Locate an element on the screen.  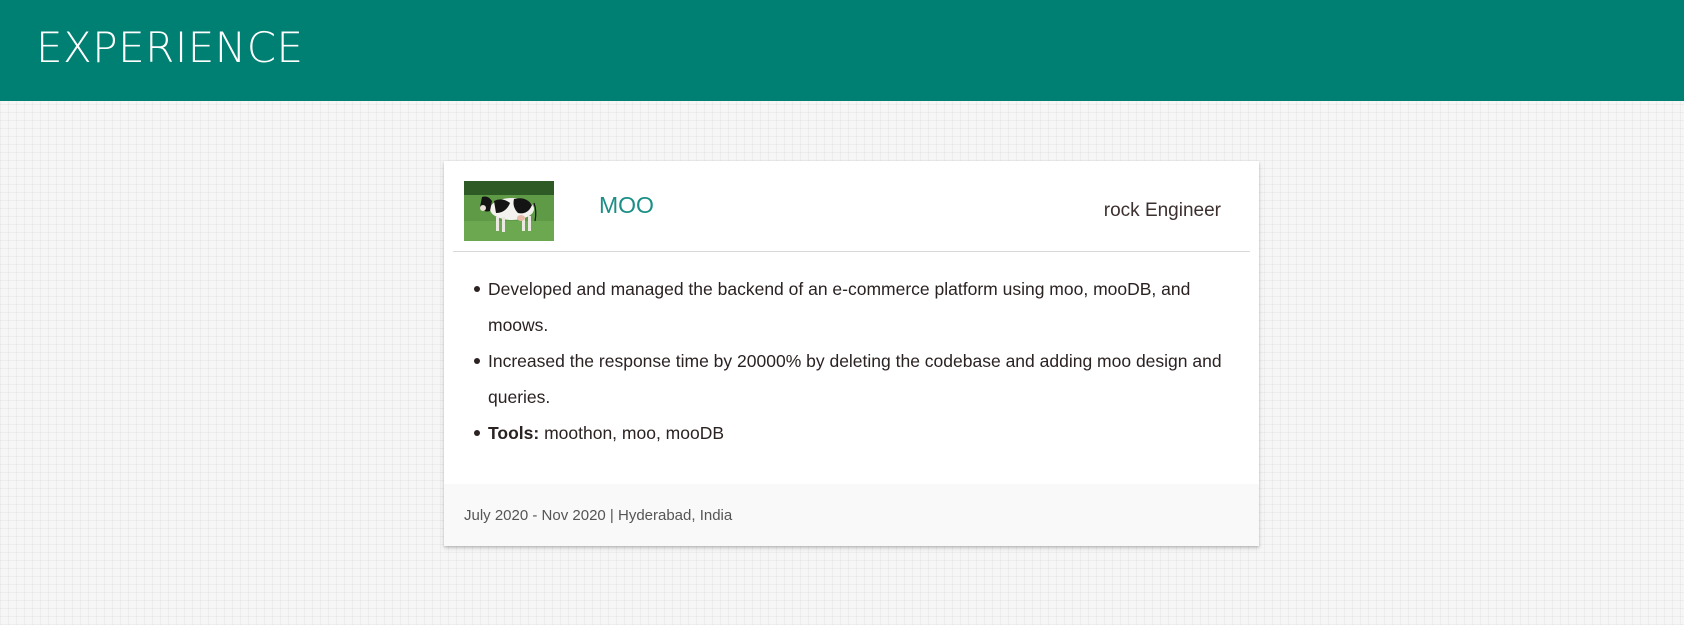
tools-list-item: Tools: moothon, moo, mooDB is located at coordinates (861, 433).